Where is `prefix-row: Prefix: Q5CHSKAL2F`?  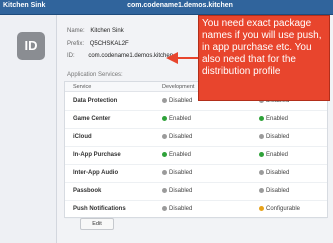 prefix-row: Prefix: Q5CHSKAL2F is located at coordinates (98, 44).